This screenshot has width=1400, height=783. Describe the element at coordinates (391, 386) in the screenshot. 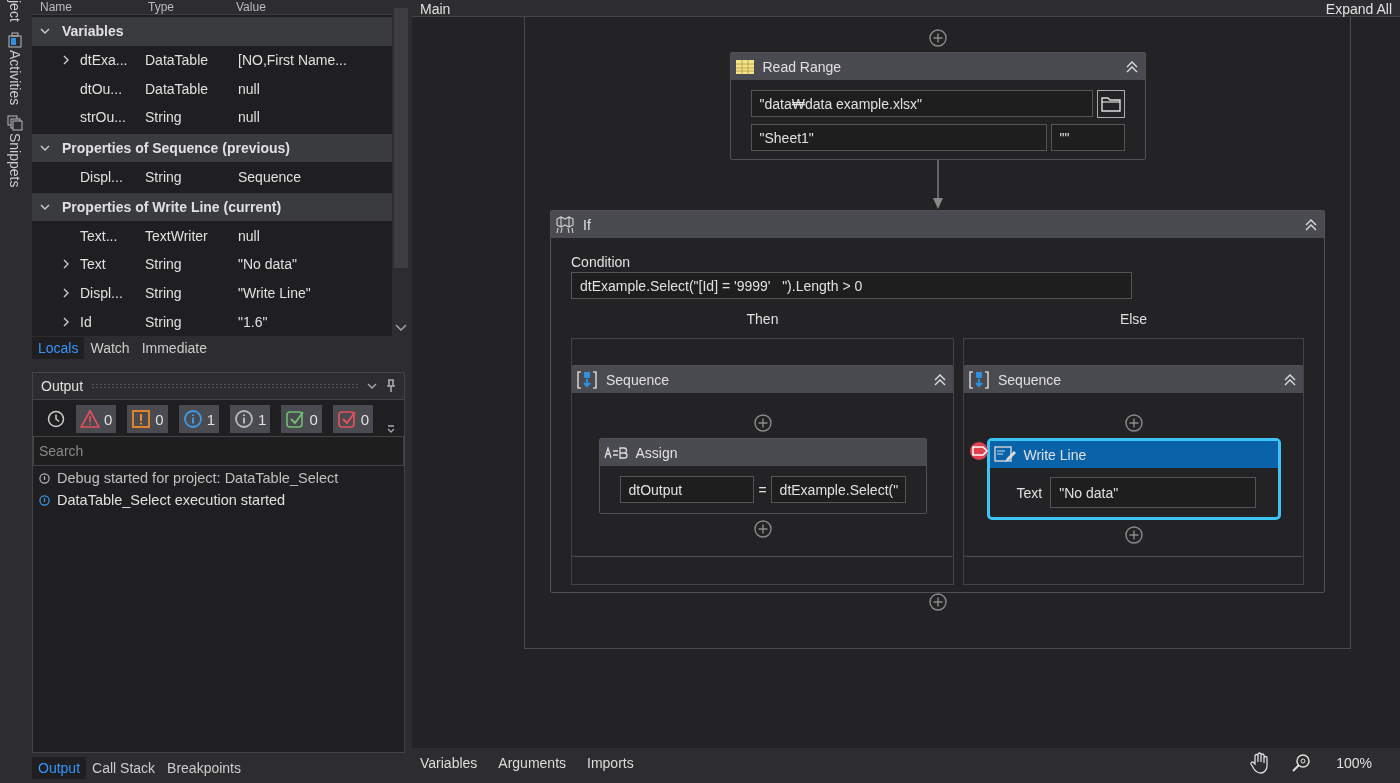

I see `pin-icon` at that location.